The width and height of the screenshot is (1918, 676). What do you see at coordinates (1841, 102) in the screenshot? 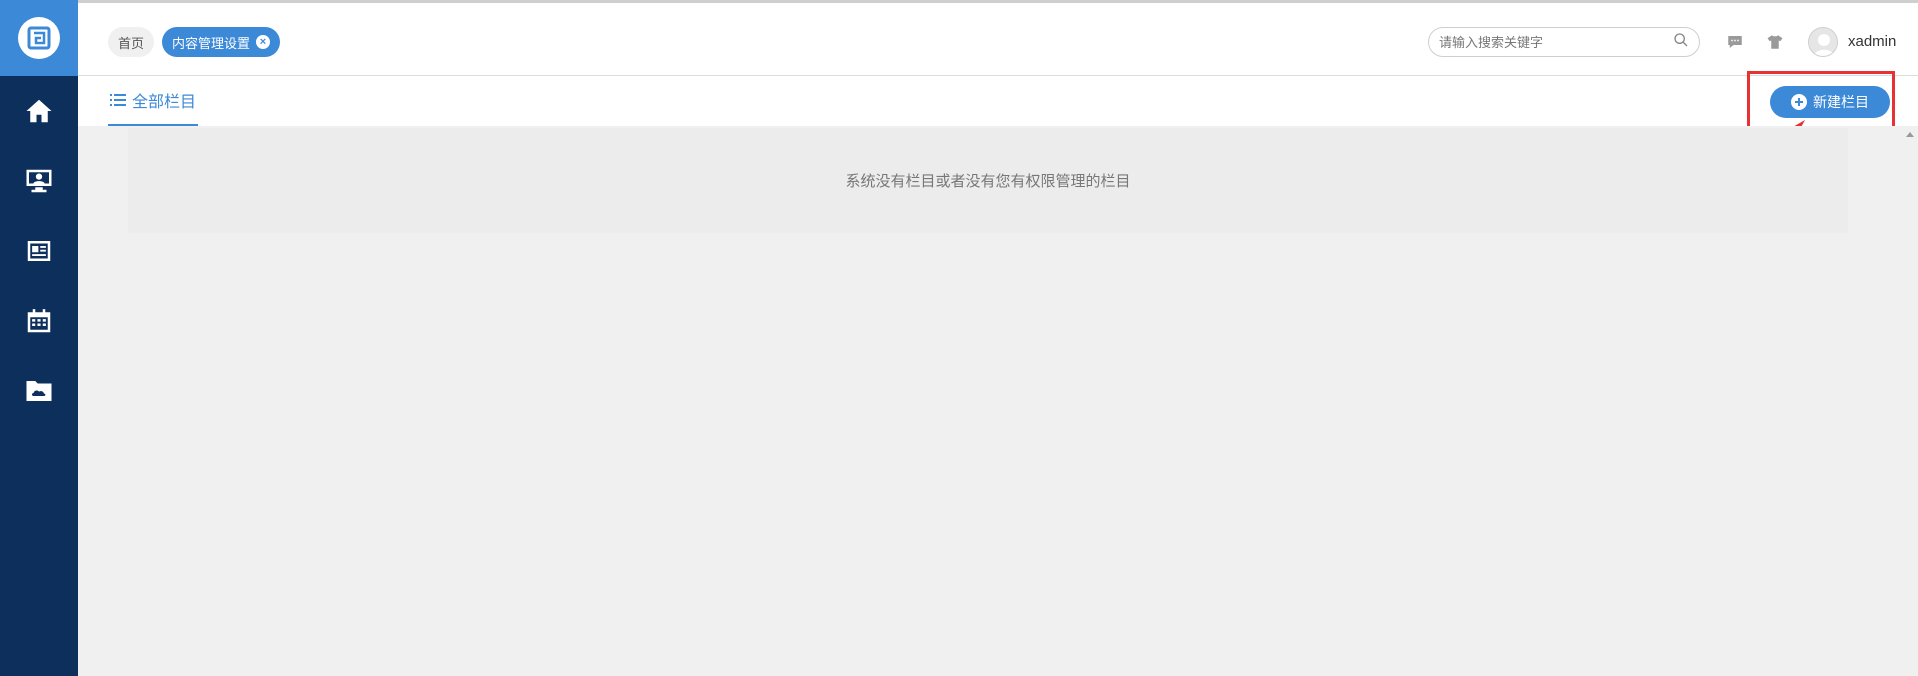
I see `new-column-label: 新建栏目` at bounding box center [1841, 102].